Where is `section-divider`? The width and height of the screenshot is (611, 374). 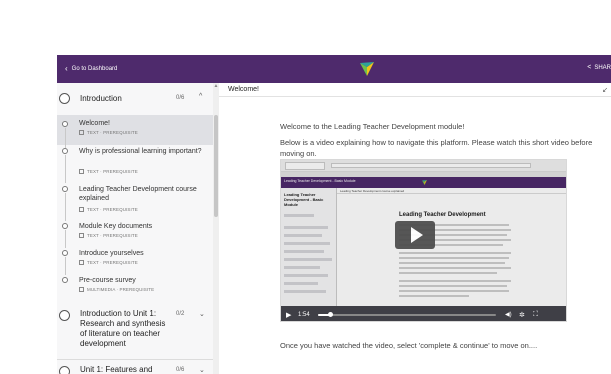
section-divider is located at coordinates (135, 359).